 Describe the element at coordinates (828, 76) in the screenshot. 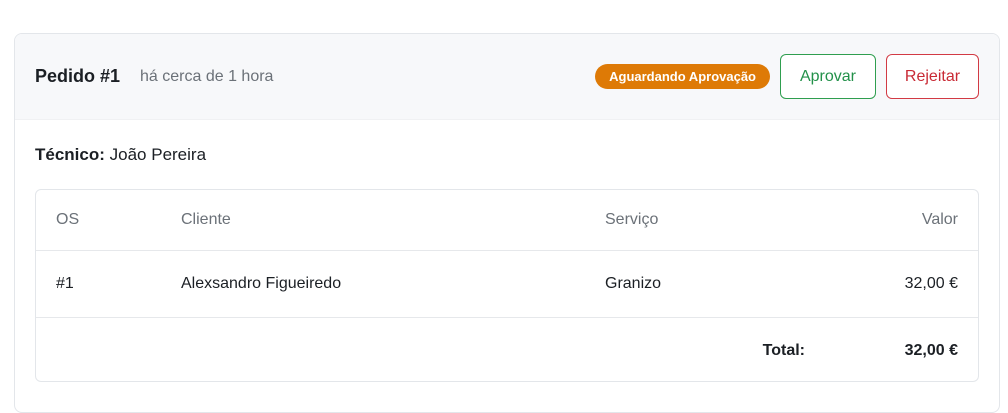

I see `approve-button: Aprovar` at that location.